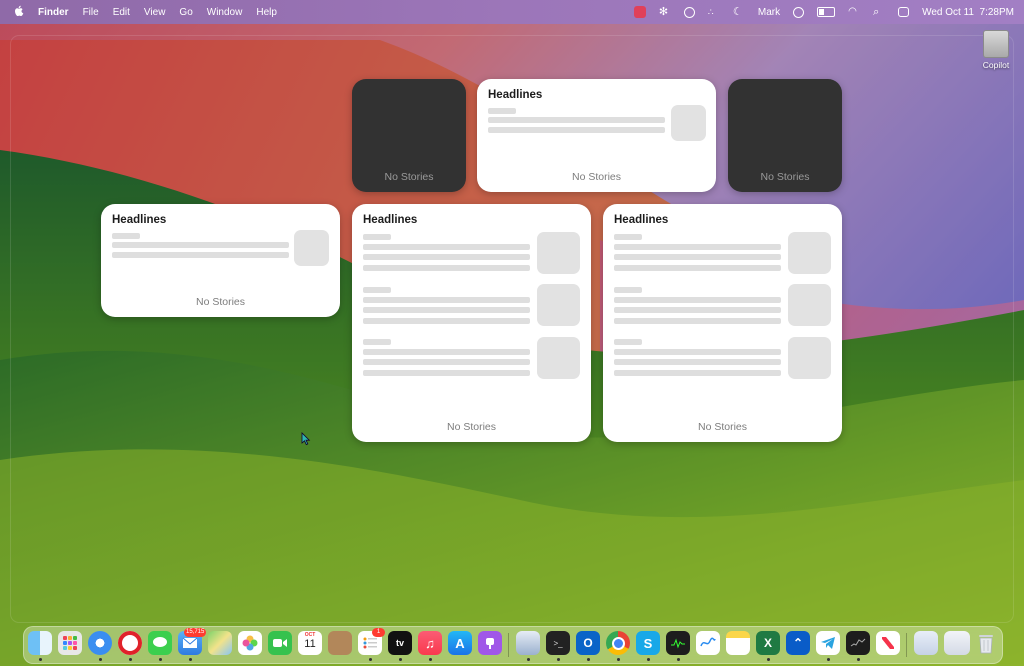 The image size is (1024, 666). I want to click on photos-icon, so click(250, 643).